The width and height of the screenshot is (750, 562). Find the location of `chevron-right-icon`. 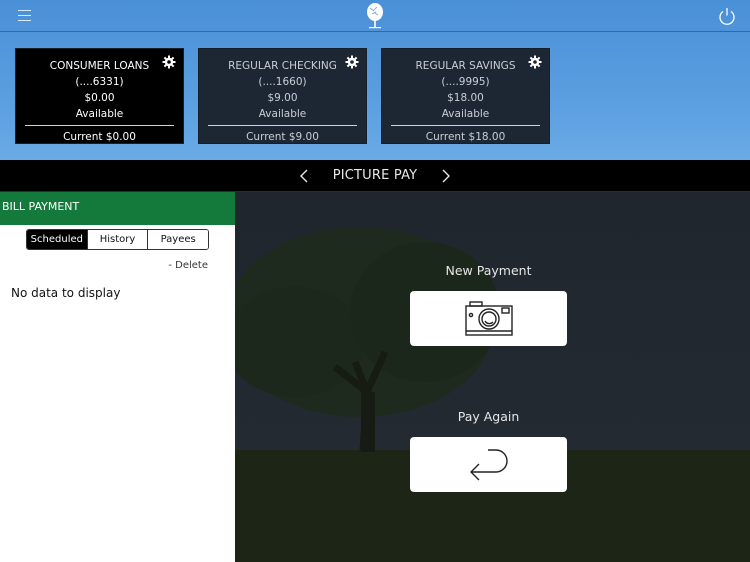

chevron-right-icon is located at coordinates (446, 176).